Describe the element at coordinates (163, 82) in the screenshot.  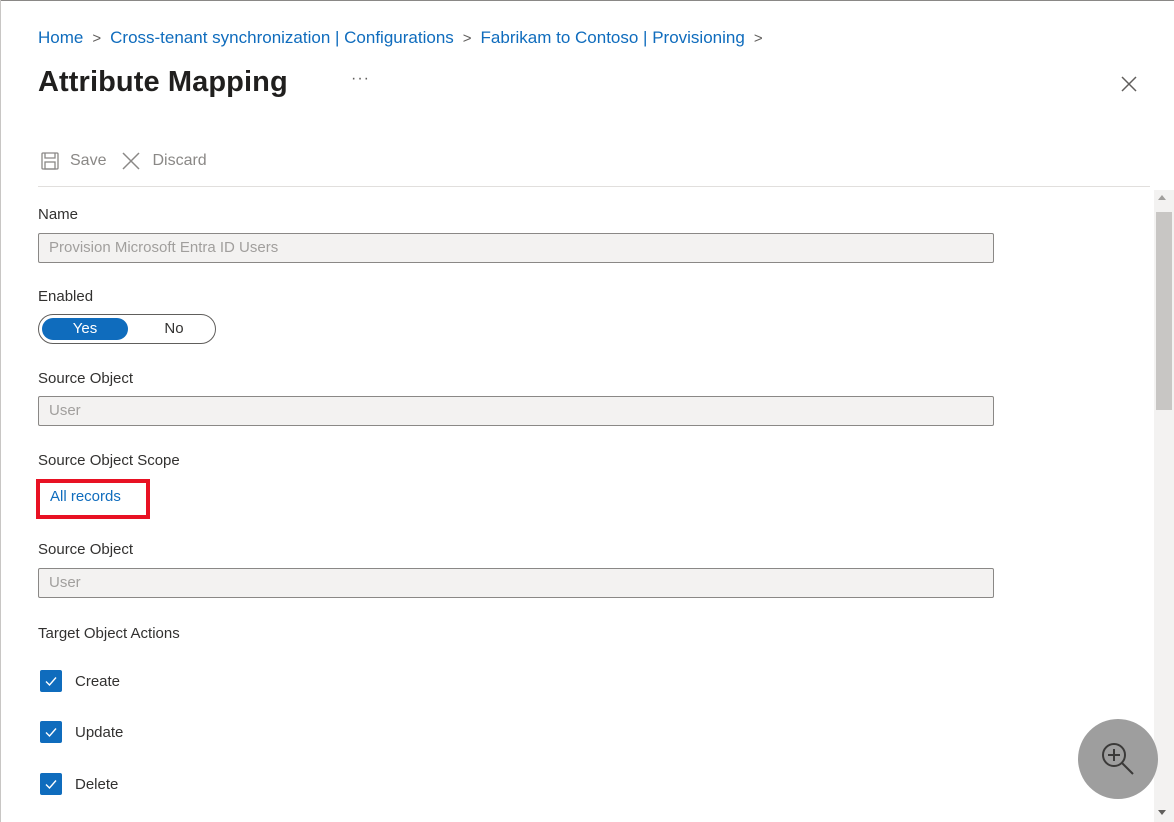
I see `page-title: Attribute Mapping` at that location.